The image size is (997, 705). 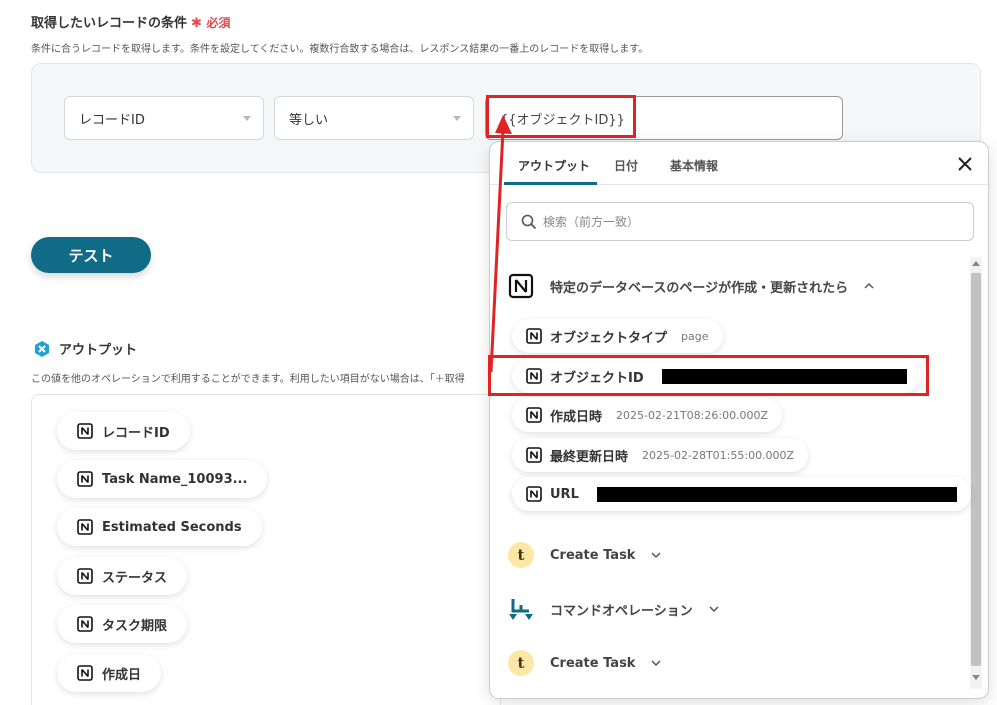 I want to click on item-value: 2025-02-28T01:55:00.000Z, so click(x=718, y=455).